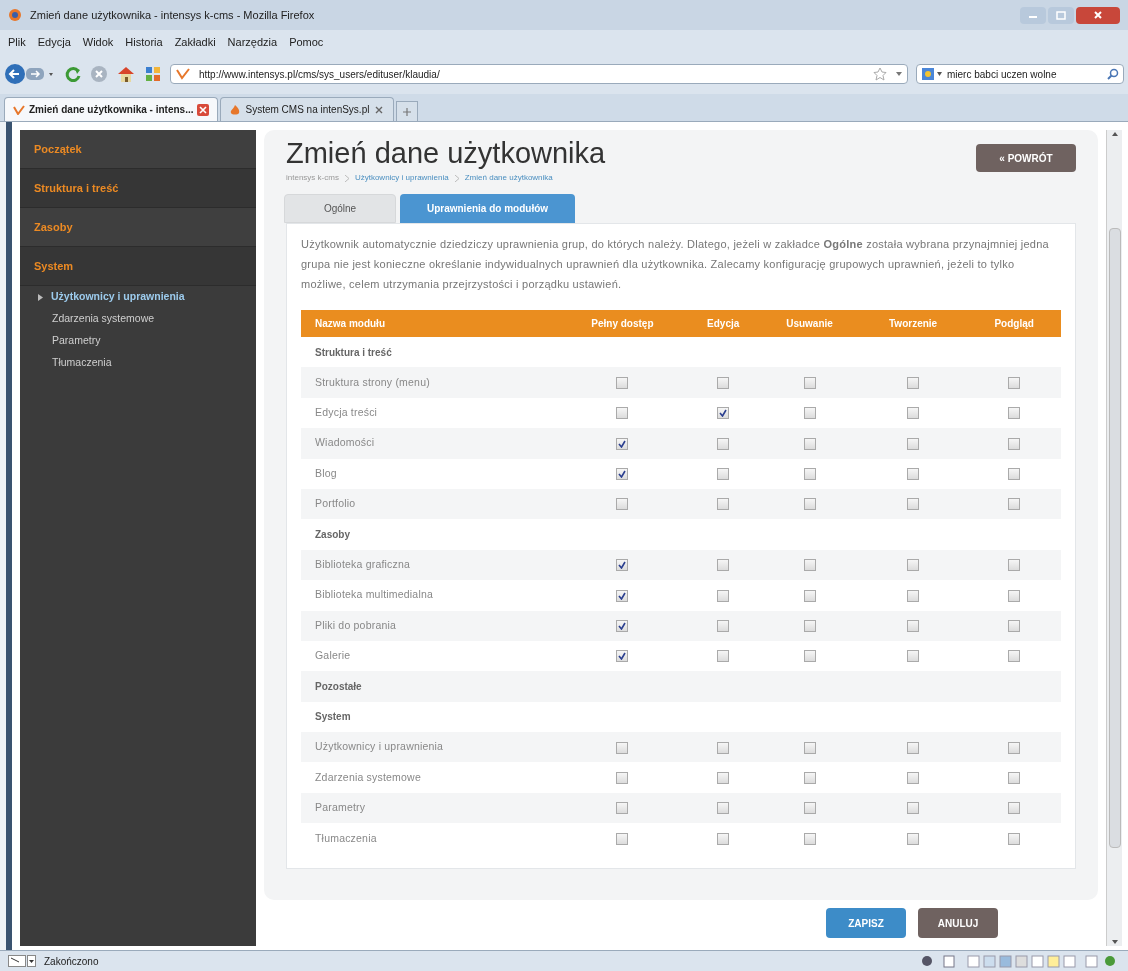 Image resolution: width=1128 pixels, height=971 pixels. I want to click on menu-item: Narzędzia, so click(252, 42).